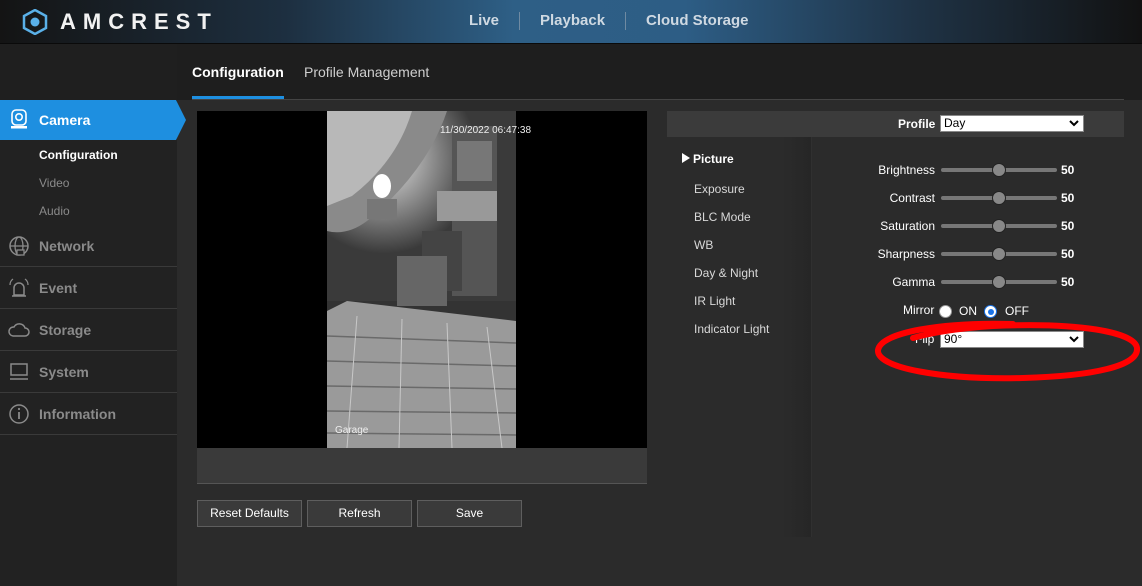  Describe the element at coordinates (1007, 351) in the screenshot. I see `red-annotation-circle` at that location.